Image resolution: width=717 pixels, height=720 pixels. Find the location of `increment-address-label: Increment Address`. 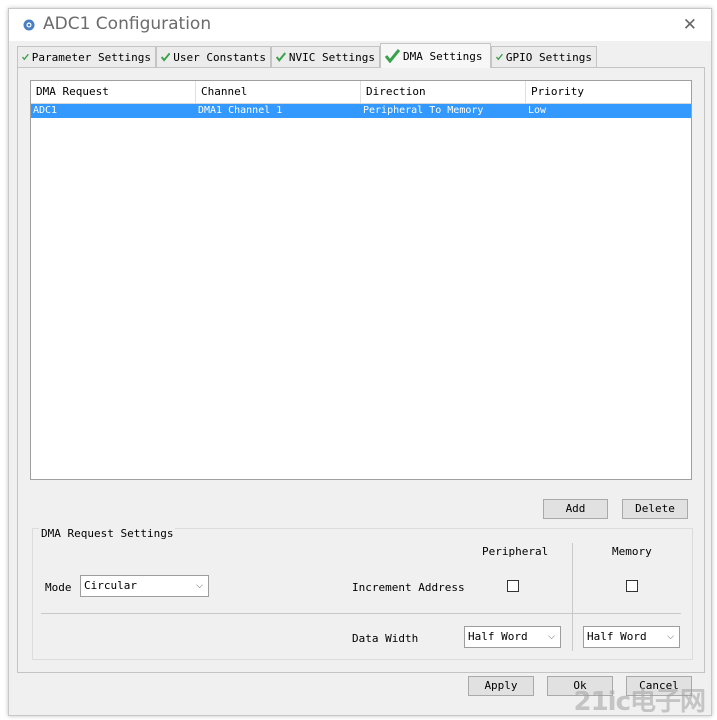

increment-address-label: Increment Address is located at coordinates (408, 587).